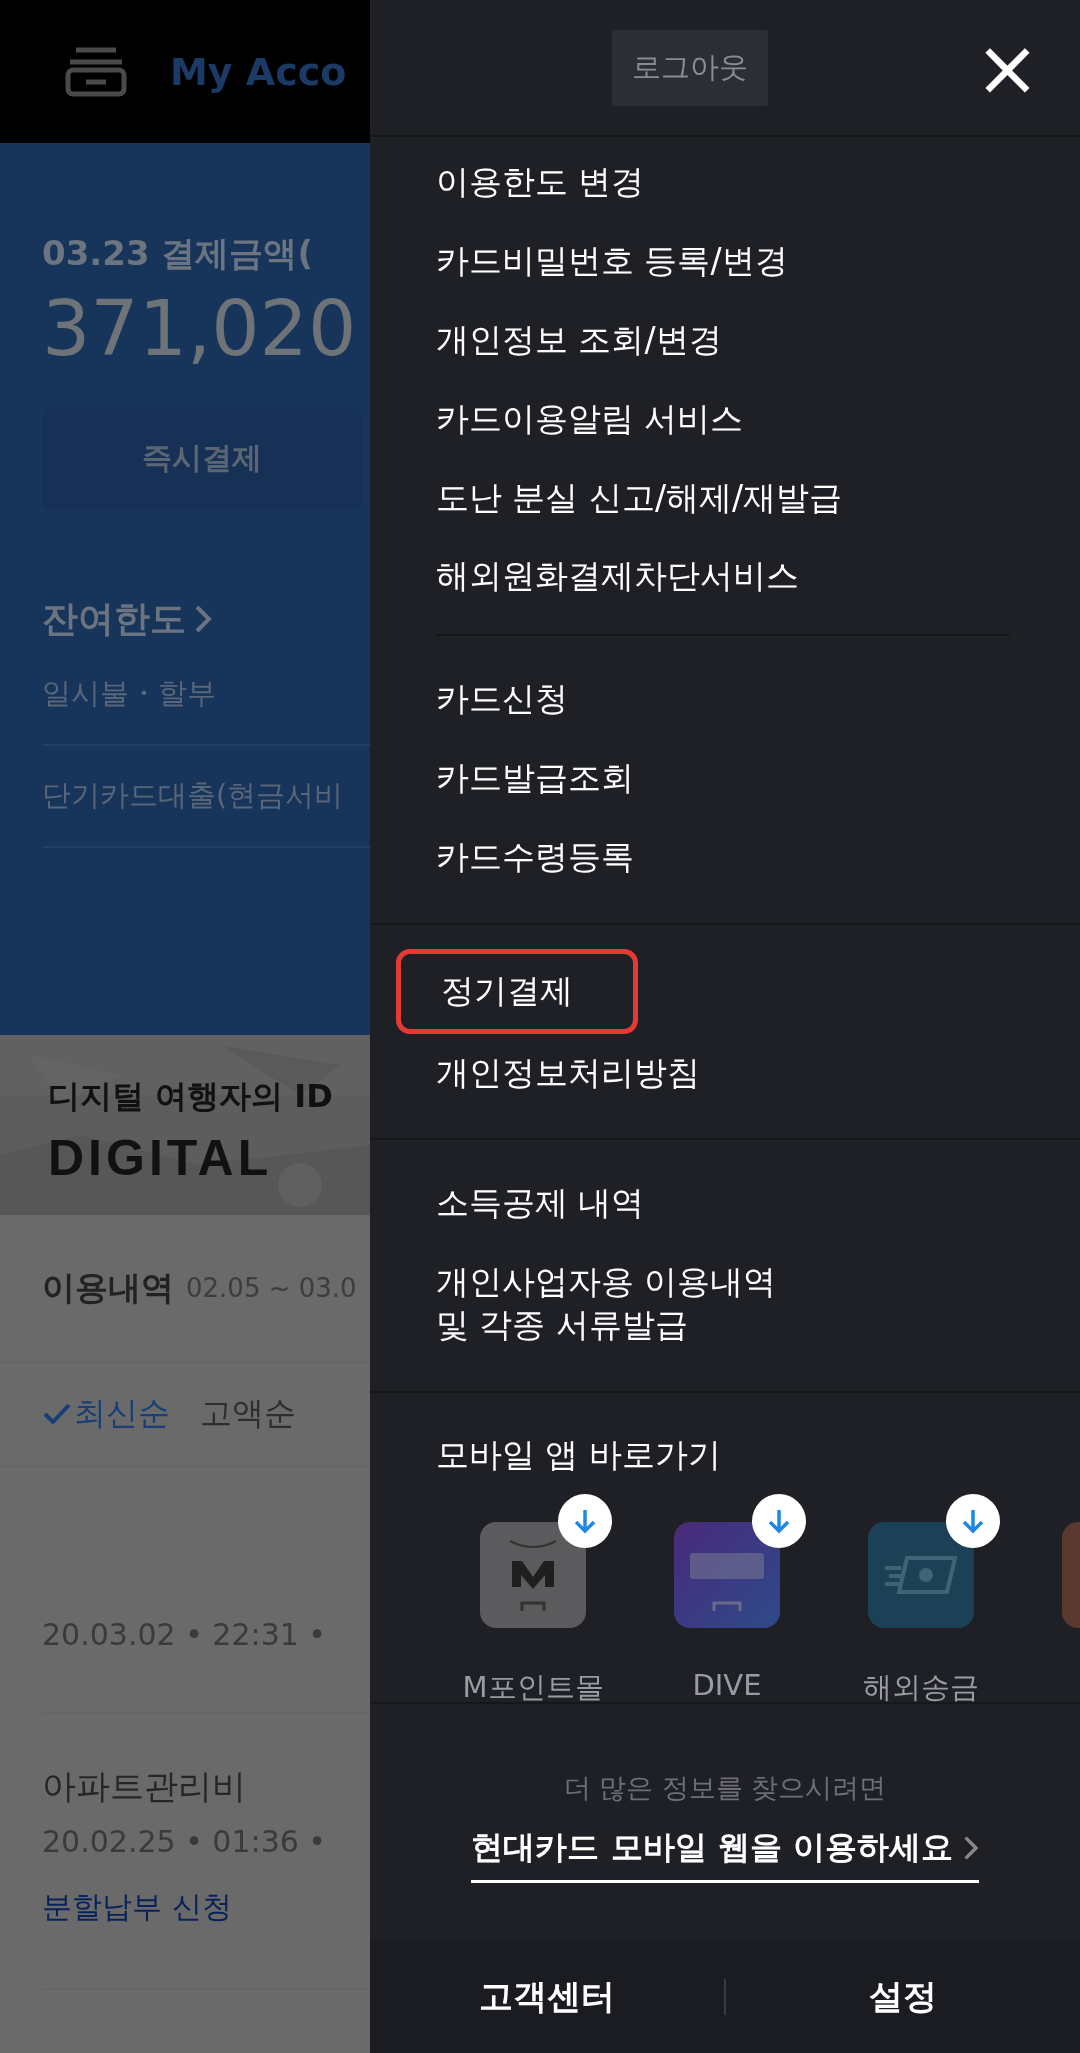 This screenshot has height=2053, width=1080. I want to click on merchant-name: 아파트관리비, so click(144, 1786).